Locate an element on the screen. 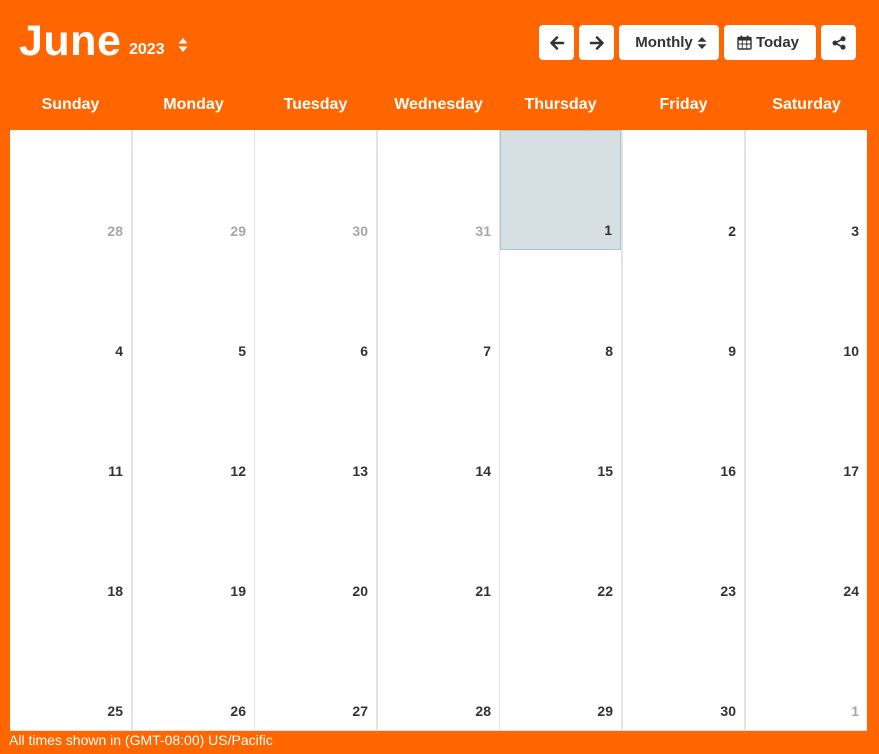 This screenshot has height=754, width=879. day-number: 14 is located at coordinates (483, 471).